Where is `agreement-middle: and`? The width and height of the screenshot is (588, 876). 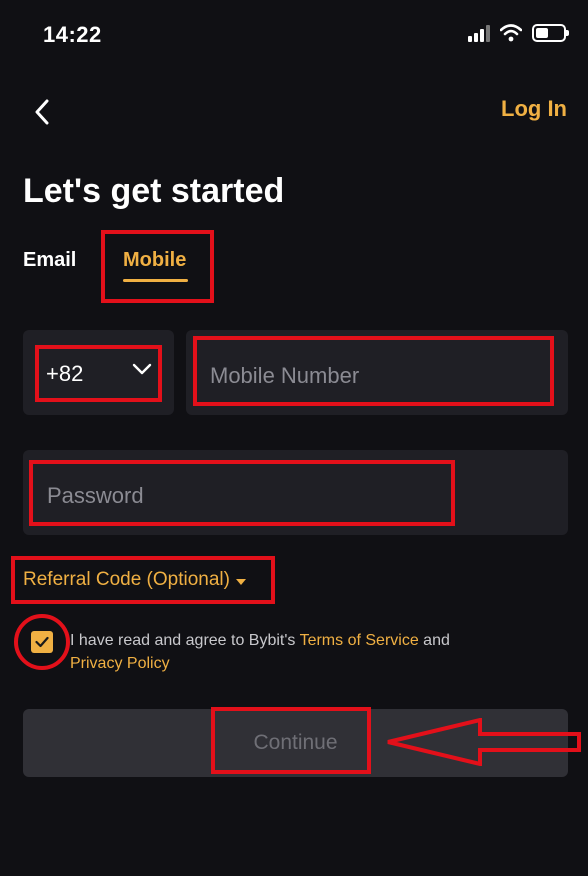
agreement-middle: and is located at coordinates (434, 640).